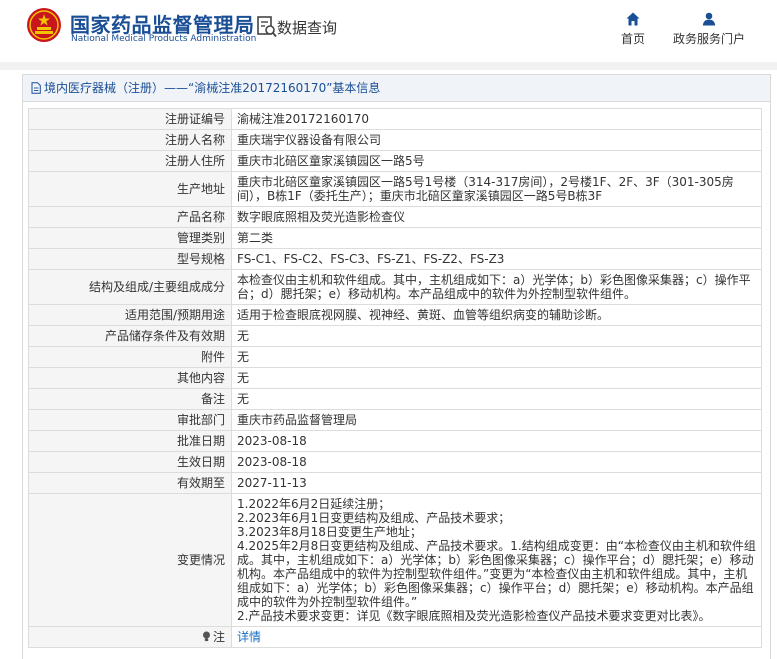 This screenshot has width=777, height=659. What do you see at coordinates (496, 483) in the screenshot?
I see `field-value: 2027-11-13` at bounding box center [496, 483].